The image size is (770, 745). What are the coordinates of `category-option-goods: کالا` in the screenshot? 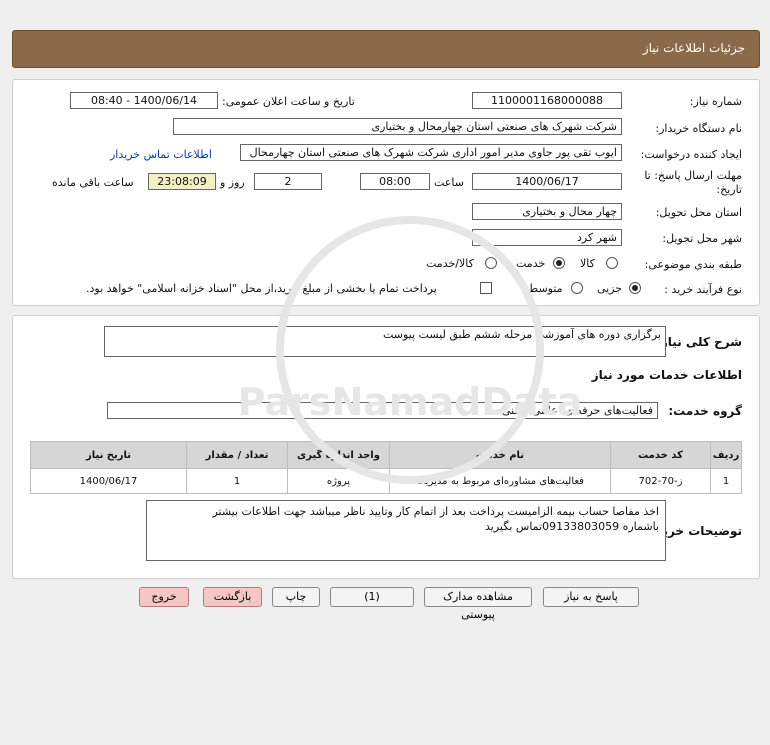 It's located at (587, 263).